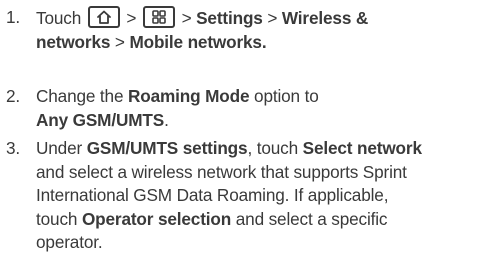 The height and width of the screenshot is (255, 483). What do you see at coordinates (103, 17) in the screenshot?
I see `home-key-icon` at bounding box center [103, 17].